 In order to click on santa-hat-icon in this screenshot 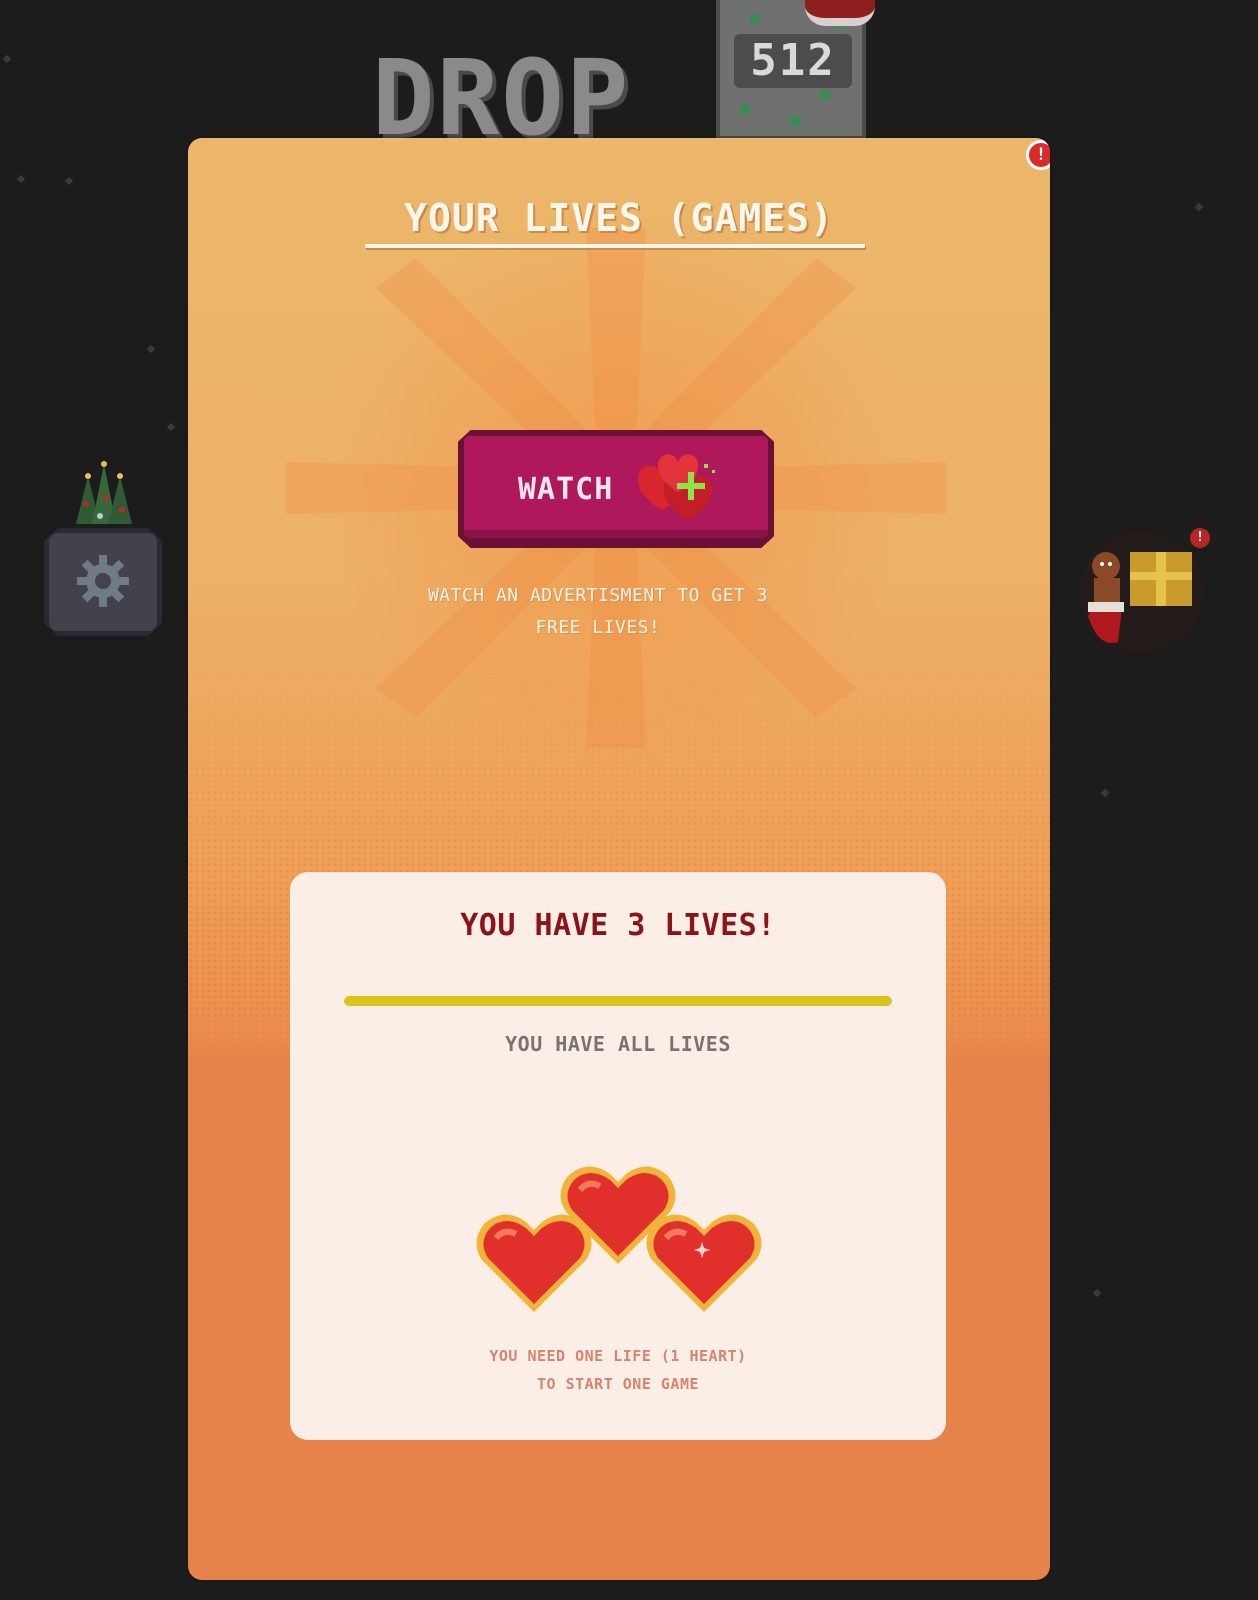, I will do `click(840, 13)`.